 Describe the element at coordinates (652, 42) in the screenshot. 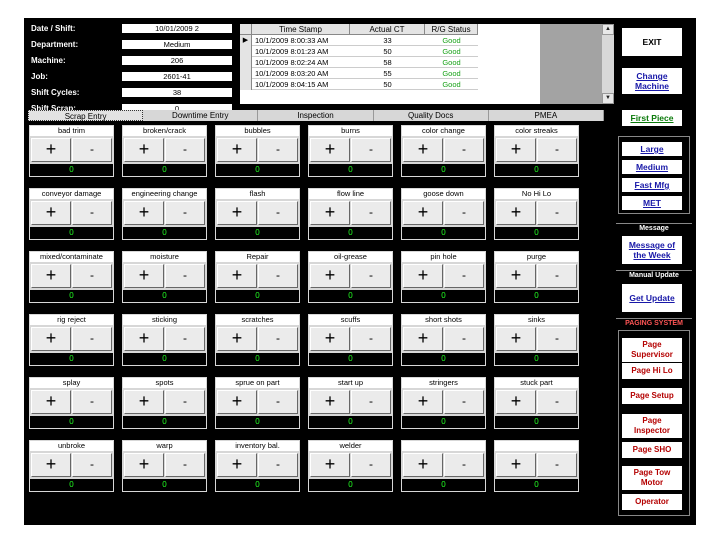

I see `exit-button: EXIT` at that location.